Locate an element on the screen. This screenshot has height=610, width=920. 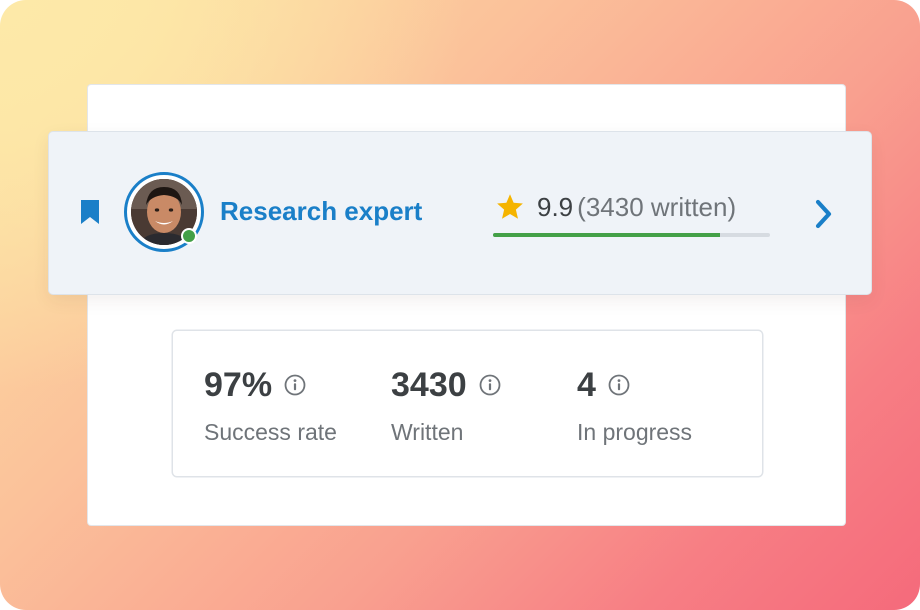
rating: 9.9 (3430 written) is located at coordinates (615, 207).